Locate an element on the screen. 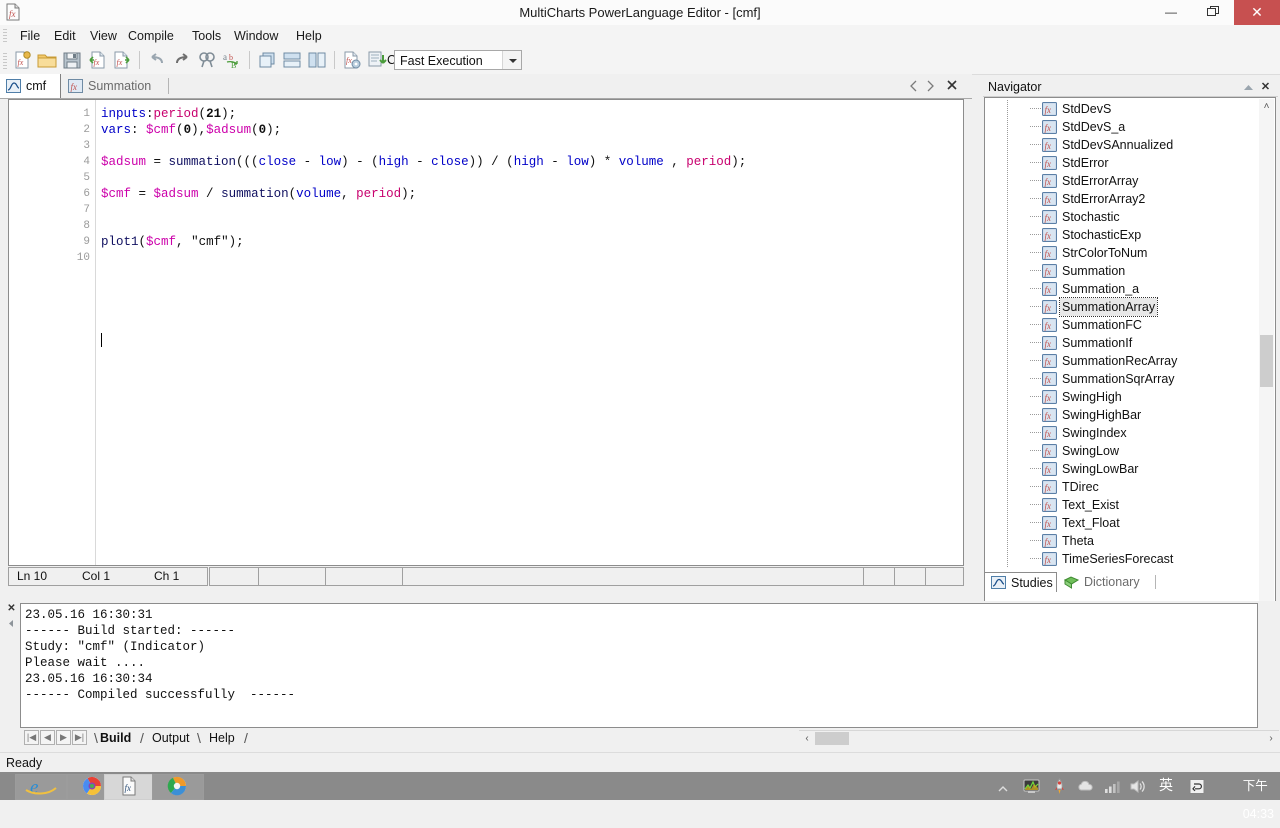 The height and width of the screenshot is (828, 1280). save-button is located at coordinates (72, 60).